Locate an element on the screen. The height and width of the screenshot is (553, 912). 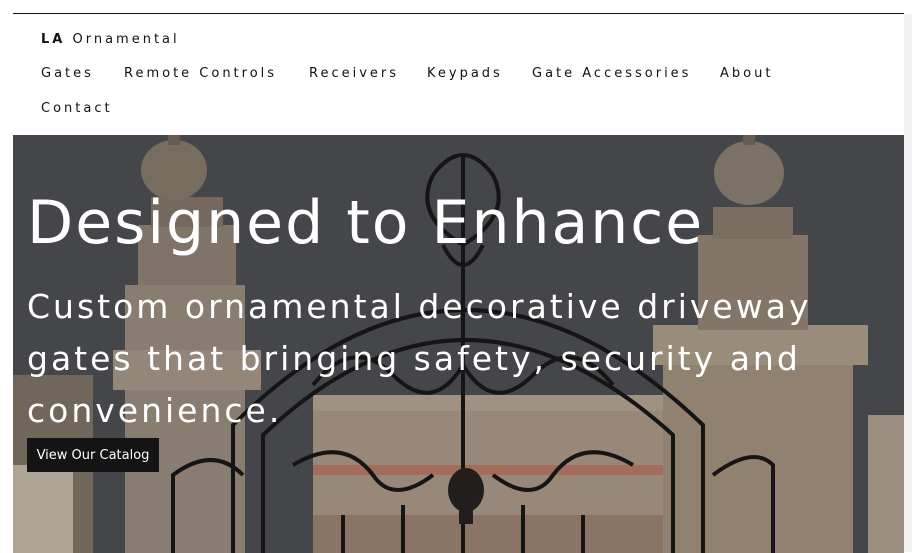
nav-item-receivers: Receivers is located at coordinates (354, 73).